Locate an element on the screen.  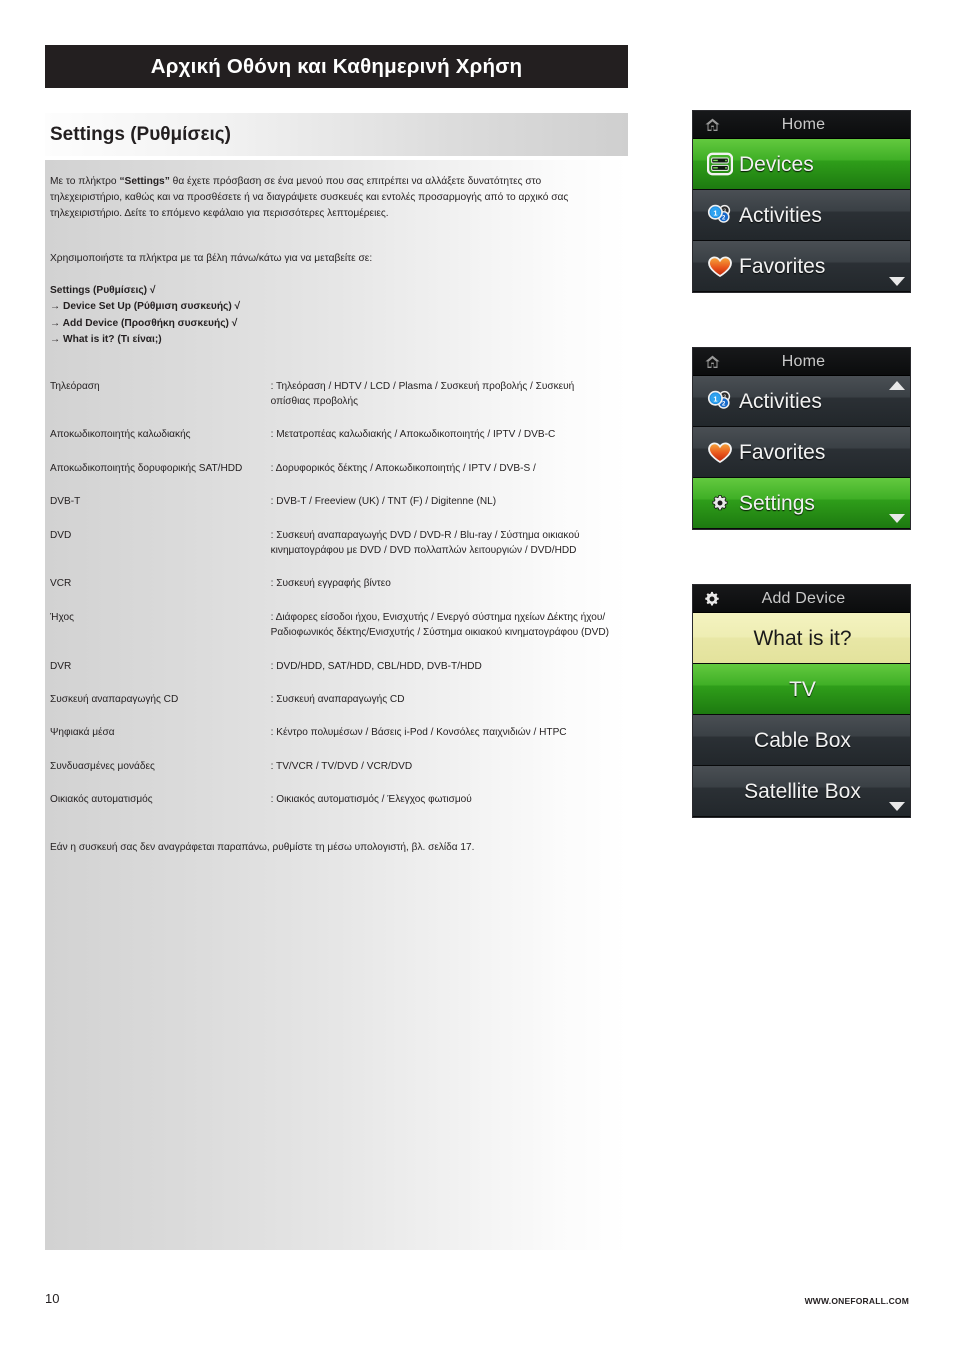
screen-menu-item-satellite-box: Satellite Box is located at coordinates (801, 791).